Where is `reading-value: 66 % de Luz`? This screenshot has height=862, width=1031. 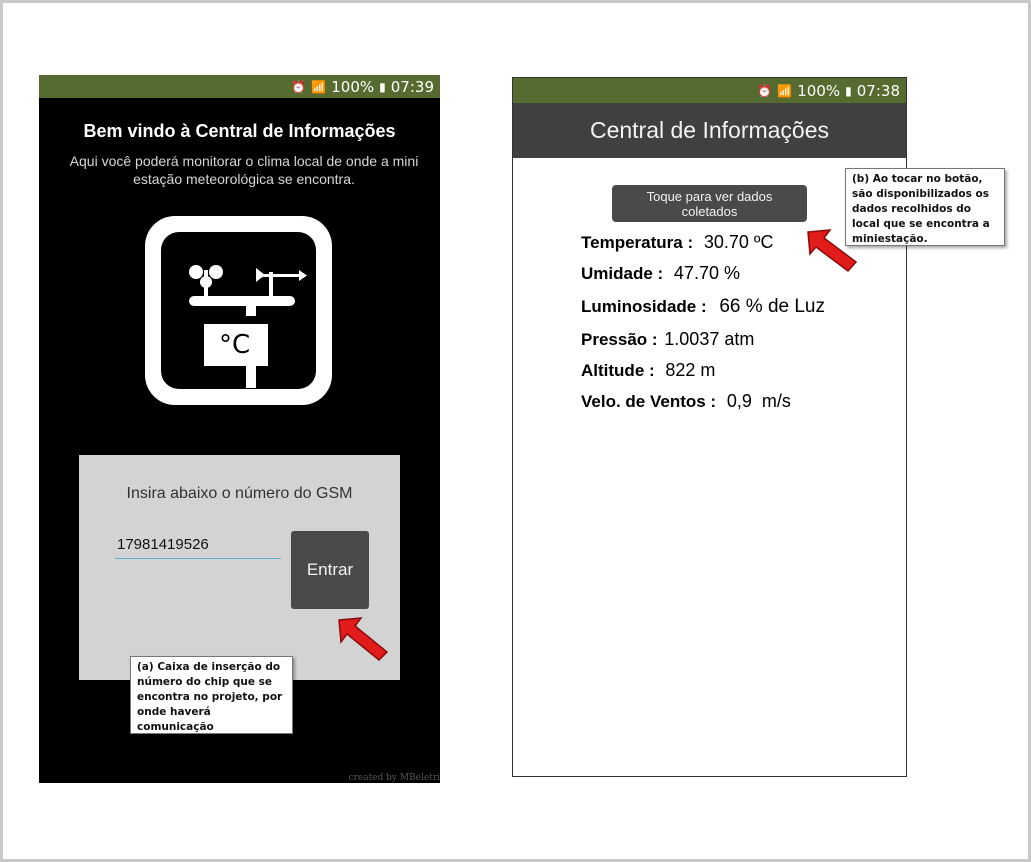 reading-value: 66 % de Luz is located at coordinates (772, 306).